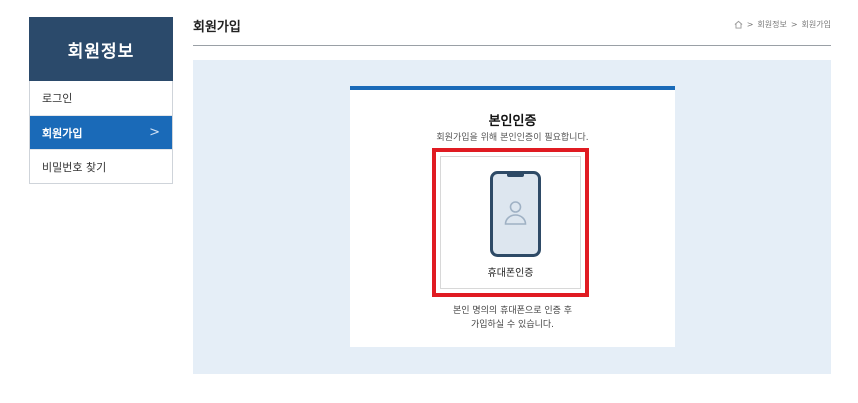  I want to click on sidebar-item-find-password: 비밀번호 찾기, so click(101, 166).